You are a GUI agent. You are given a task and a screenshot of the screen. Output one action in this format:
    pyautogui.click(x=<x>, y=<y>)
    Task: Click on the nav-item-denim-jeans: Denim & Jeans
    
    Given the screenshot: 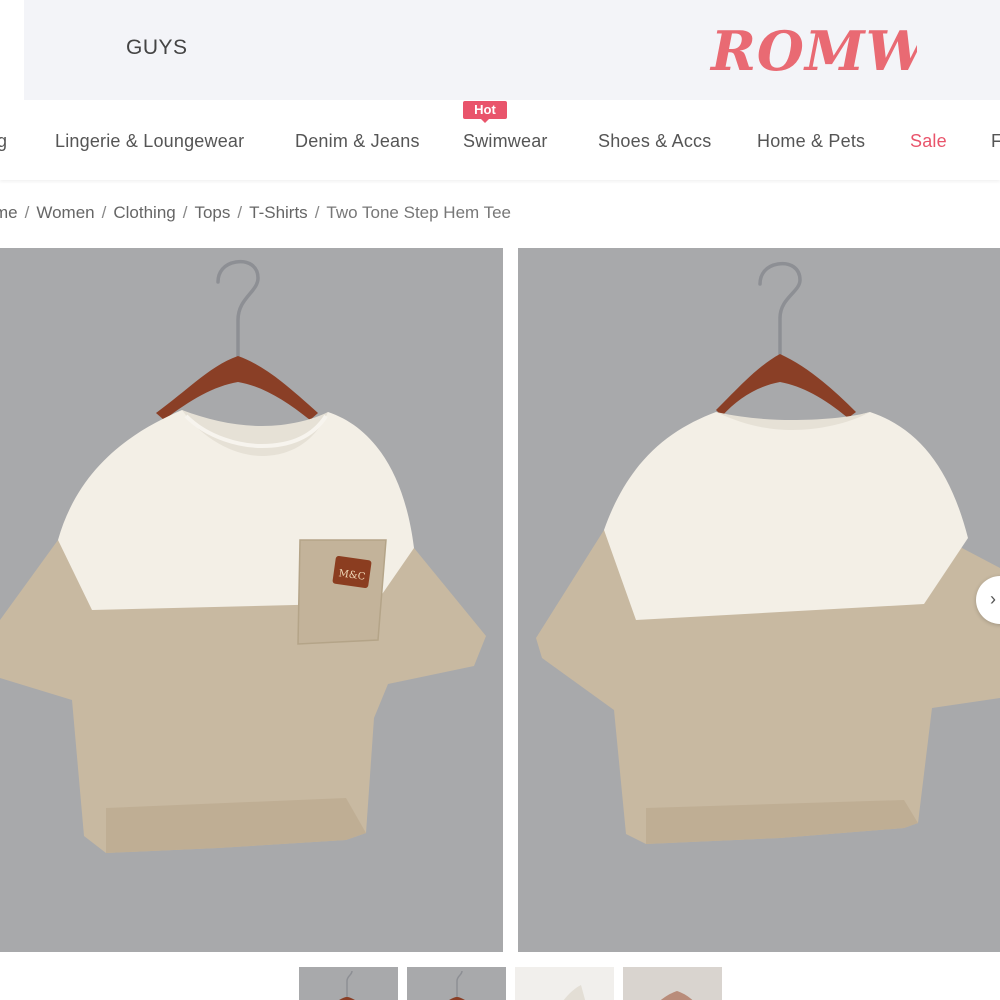 What is the action you would take?
    pyautogui.click(x=357, y=141)
    